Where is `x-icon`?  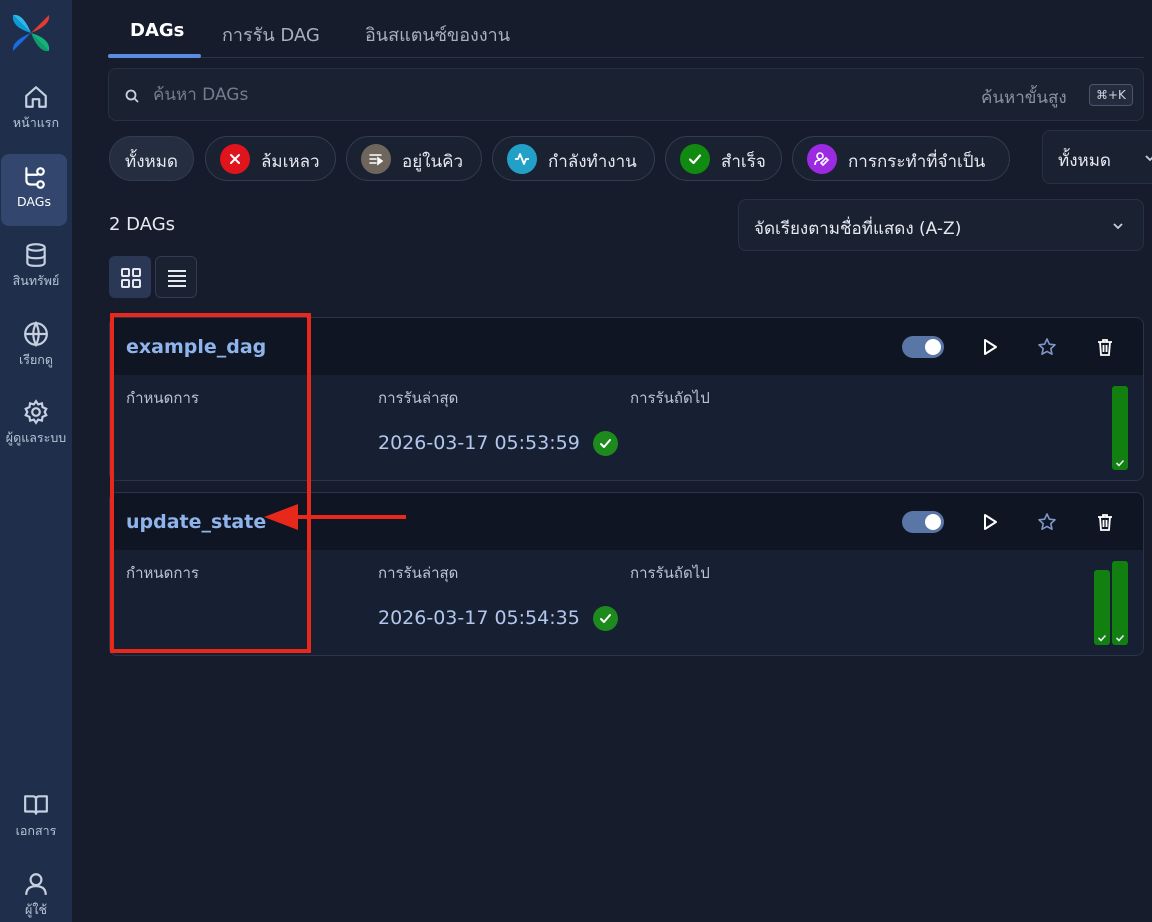 x-icon is located at coordinates (235, 159).